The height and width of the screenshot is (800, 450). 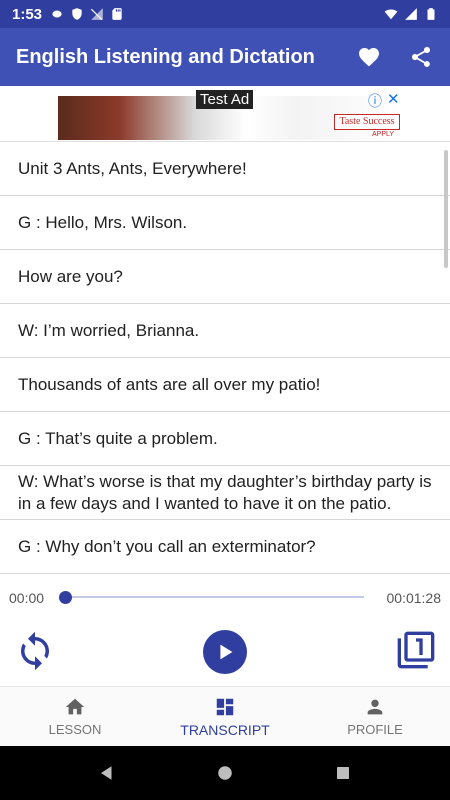 I want to click on transcript-text: How are you?, so click(x=70, y=276).